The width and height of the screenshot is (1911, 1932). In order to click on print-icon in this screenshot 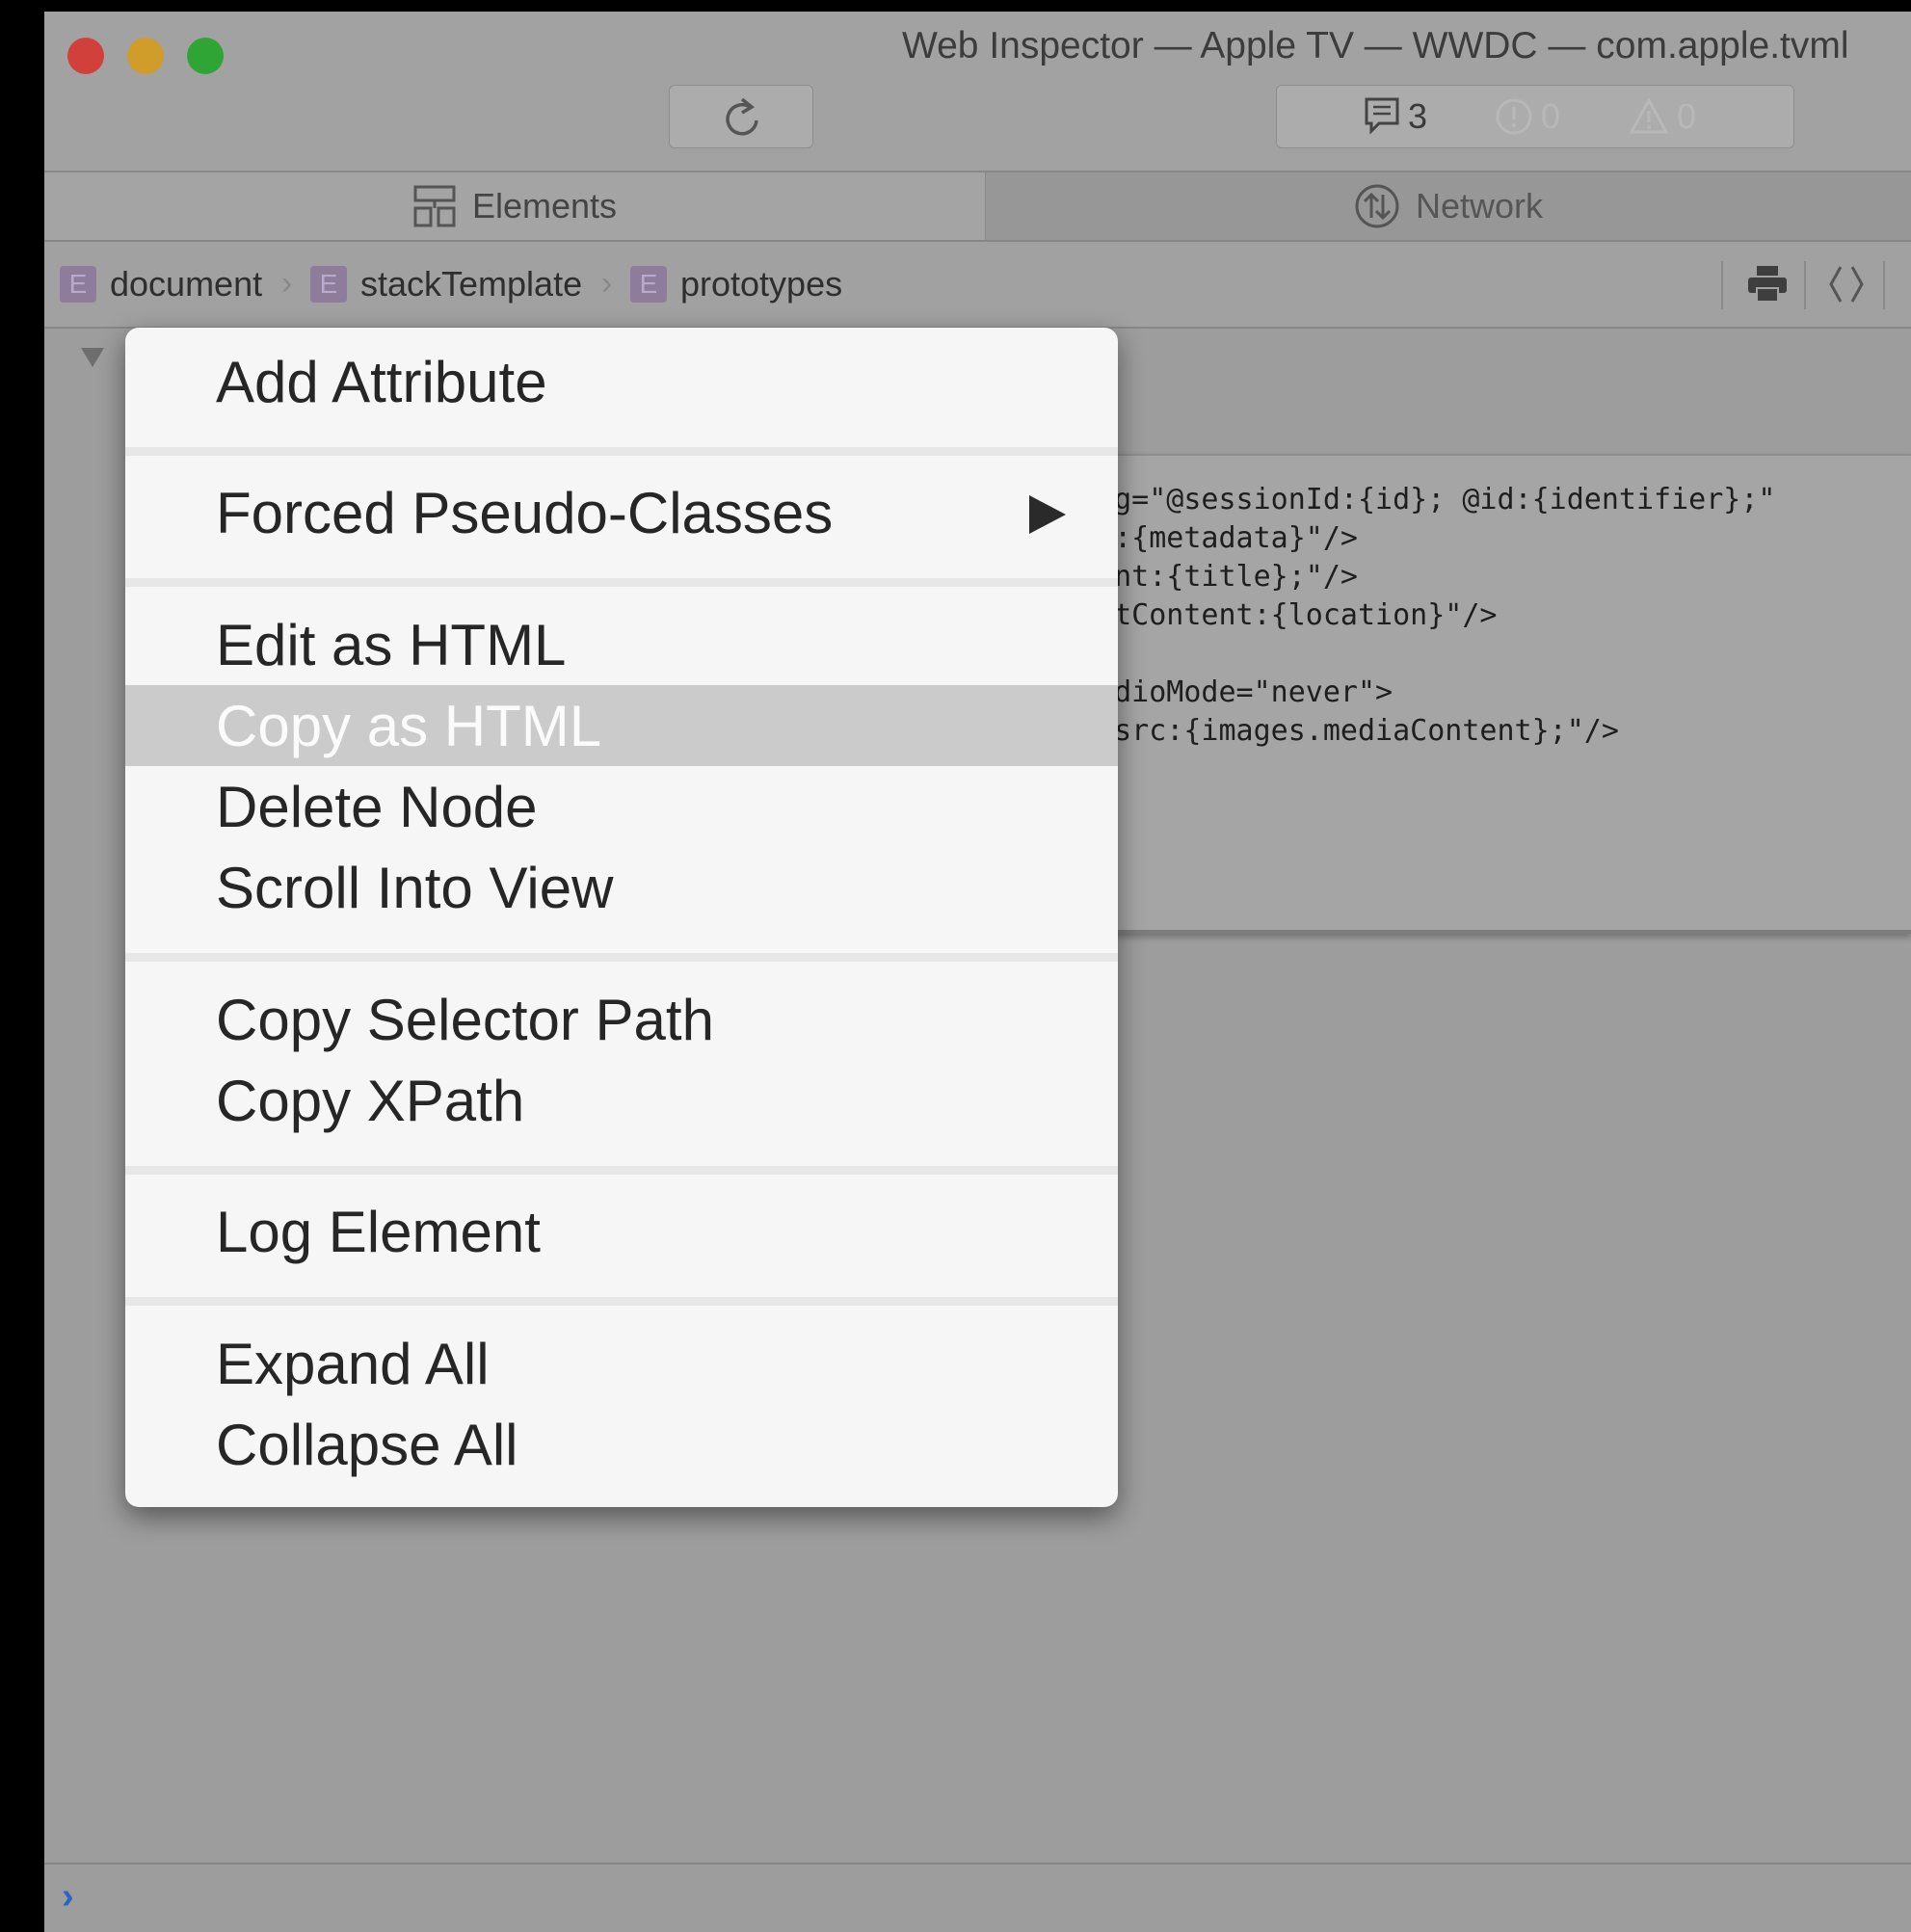, I will do `click(1767, 284)`.